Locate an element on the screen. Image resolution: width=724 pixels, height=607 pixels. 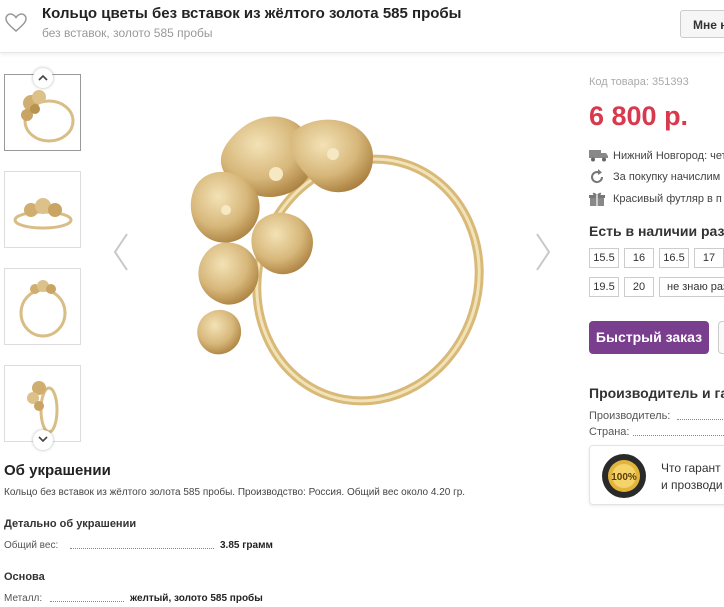
about-title: Об украшении is located at coordinates (57, 470).